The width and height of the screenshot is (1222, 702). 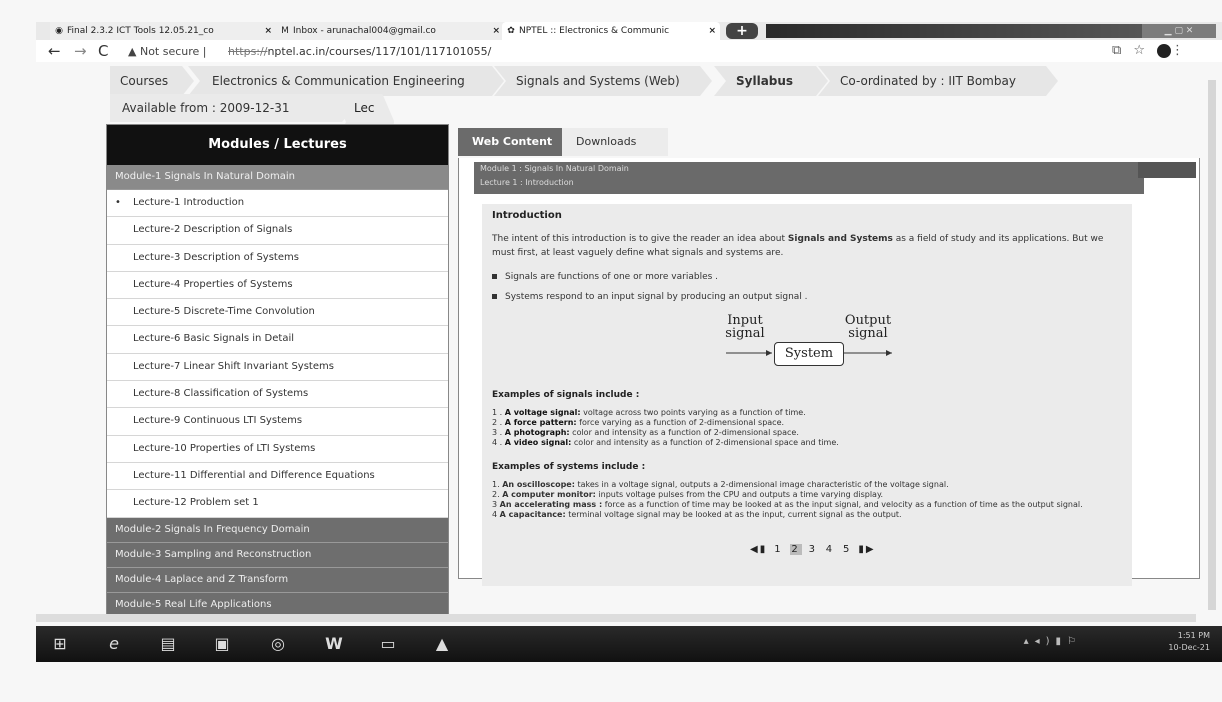 I want to click on explorer-icon: ▤, so click(x=168, y=644).